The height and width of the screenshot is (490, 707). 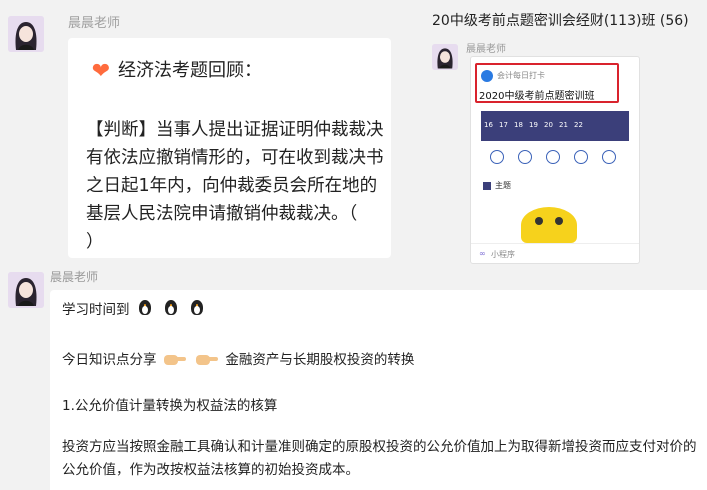 I want to click on message-line: 今日知识点分享 金融资产与长期股权投资的转换, so click(x=238, y=358).